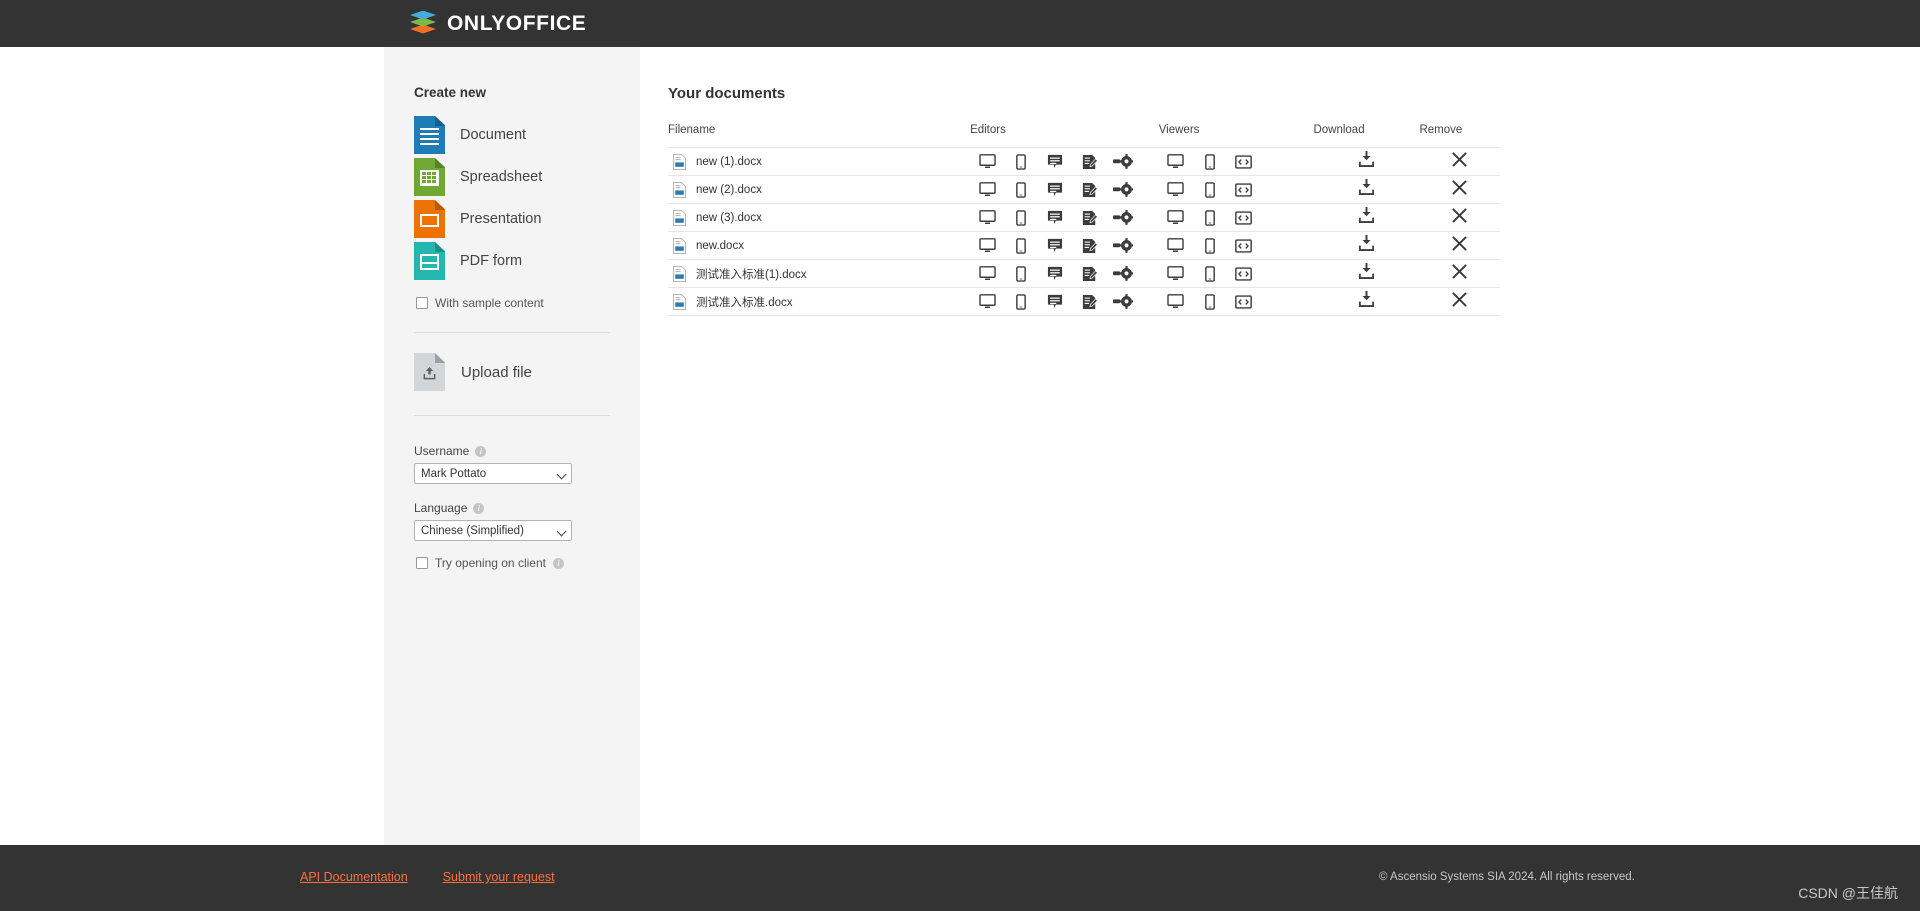 Image resolution: width=1920 pixels, height=911 pixels. I want to click on api-documentation-link: API Documentation, so click(354, 877).